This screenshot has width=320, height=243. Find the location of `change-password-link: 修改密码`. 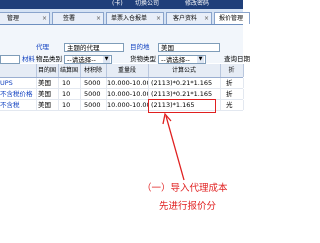

change-password-link: 修改密码 is located at coordinates (197, 4).